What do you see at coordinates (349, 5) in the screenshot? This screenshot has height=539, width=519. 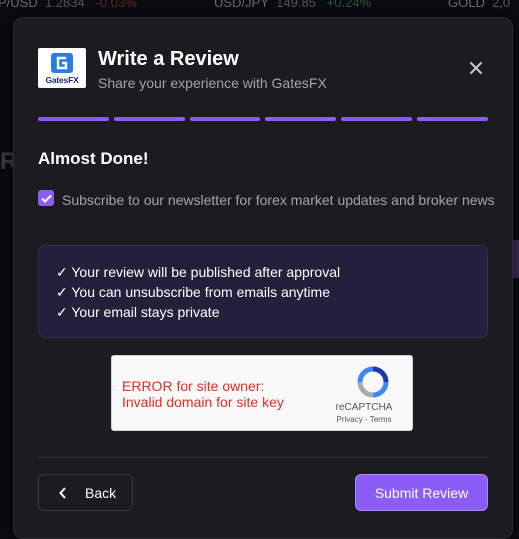 I see `ticker-change: +0.24%` at bounding box center [349, 5].